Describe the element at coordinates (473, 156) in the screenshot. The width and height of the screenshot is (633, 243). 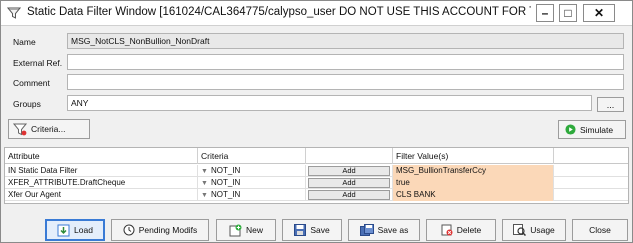
I see `column-header-filter-values: Filter Value(s)` at that location.